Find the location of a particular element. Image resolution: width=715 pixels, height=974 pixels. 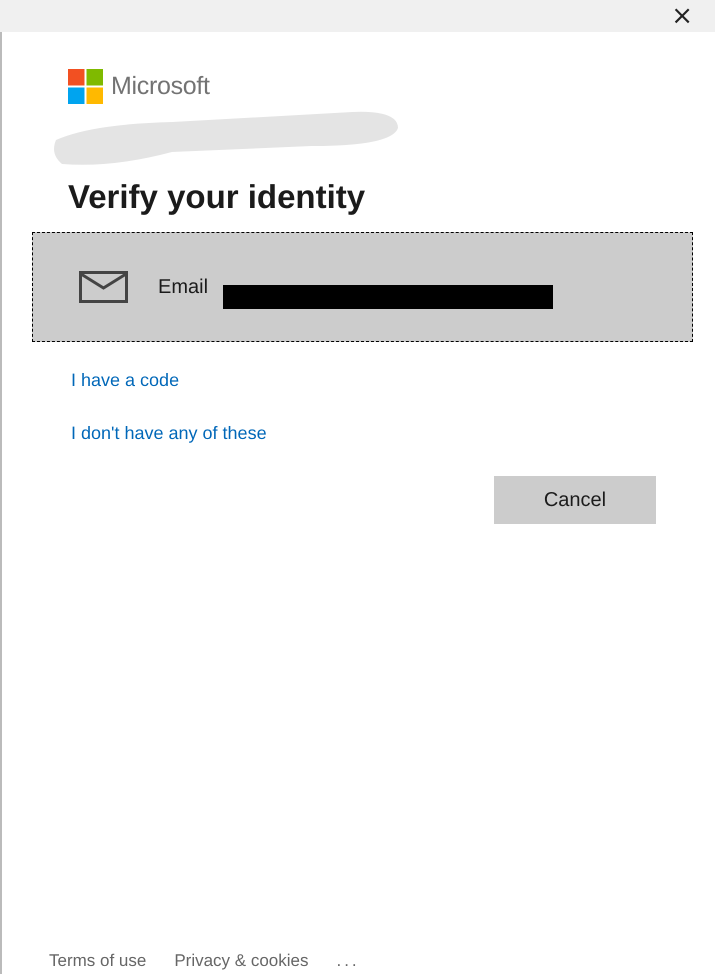

close-button: × is located at coordinates (682, 16).